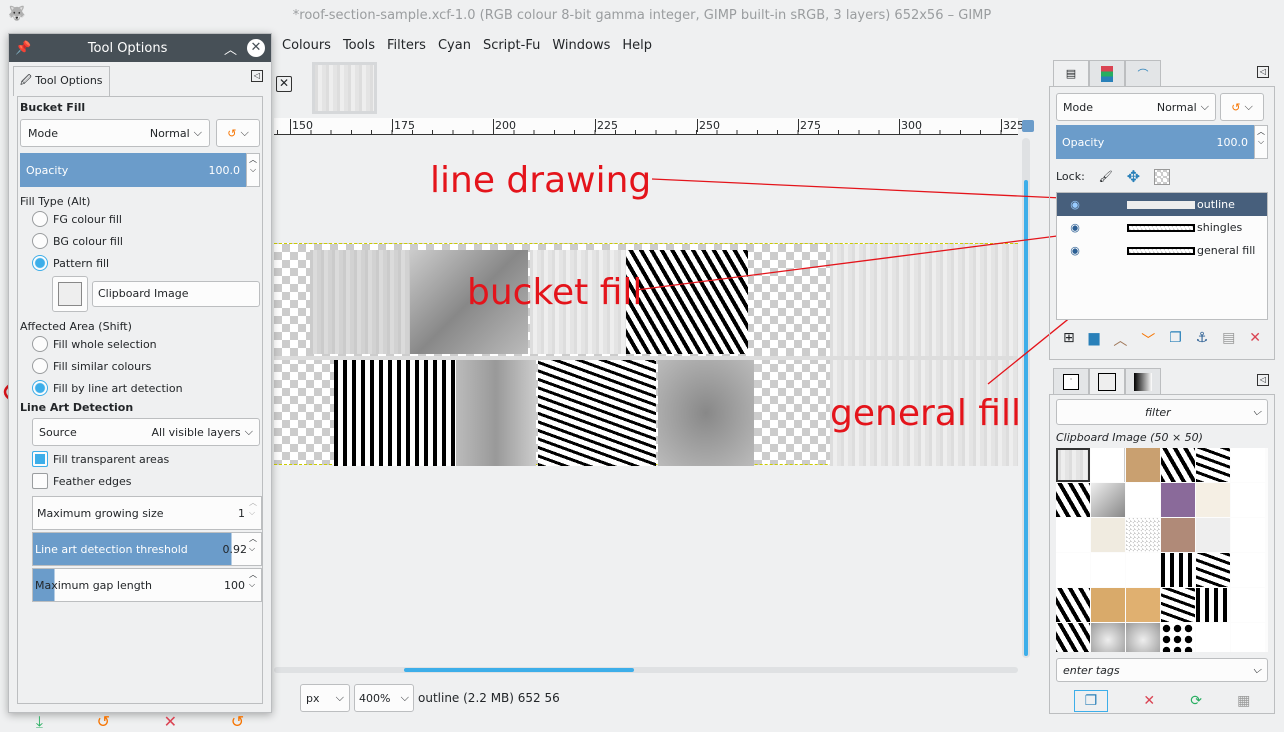  Describe the element at coordinates (176, 294) in the screenshot. I see `pattern-name-field: Clipboard Image` at that location.